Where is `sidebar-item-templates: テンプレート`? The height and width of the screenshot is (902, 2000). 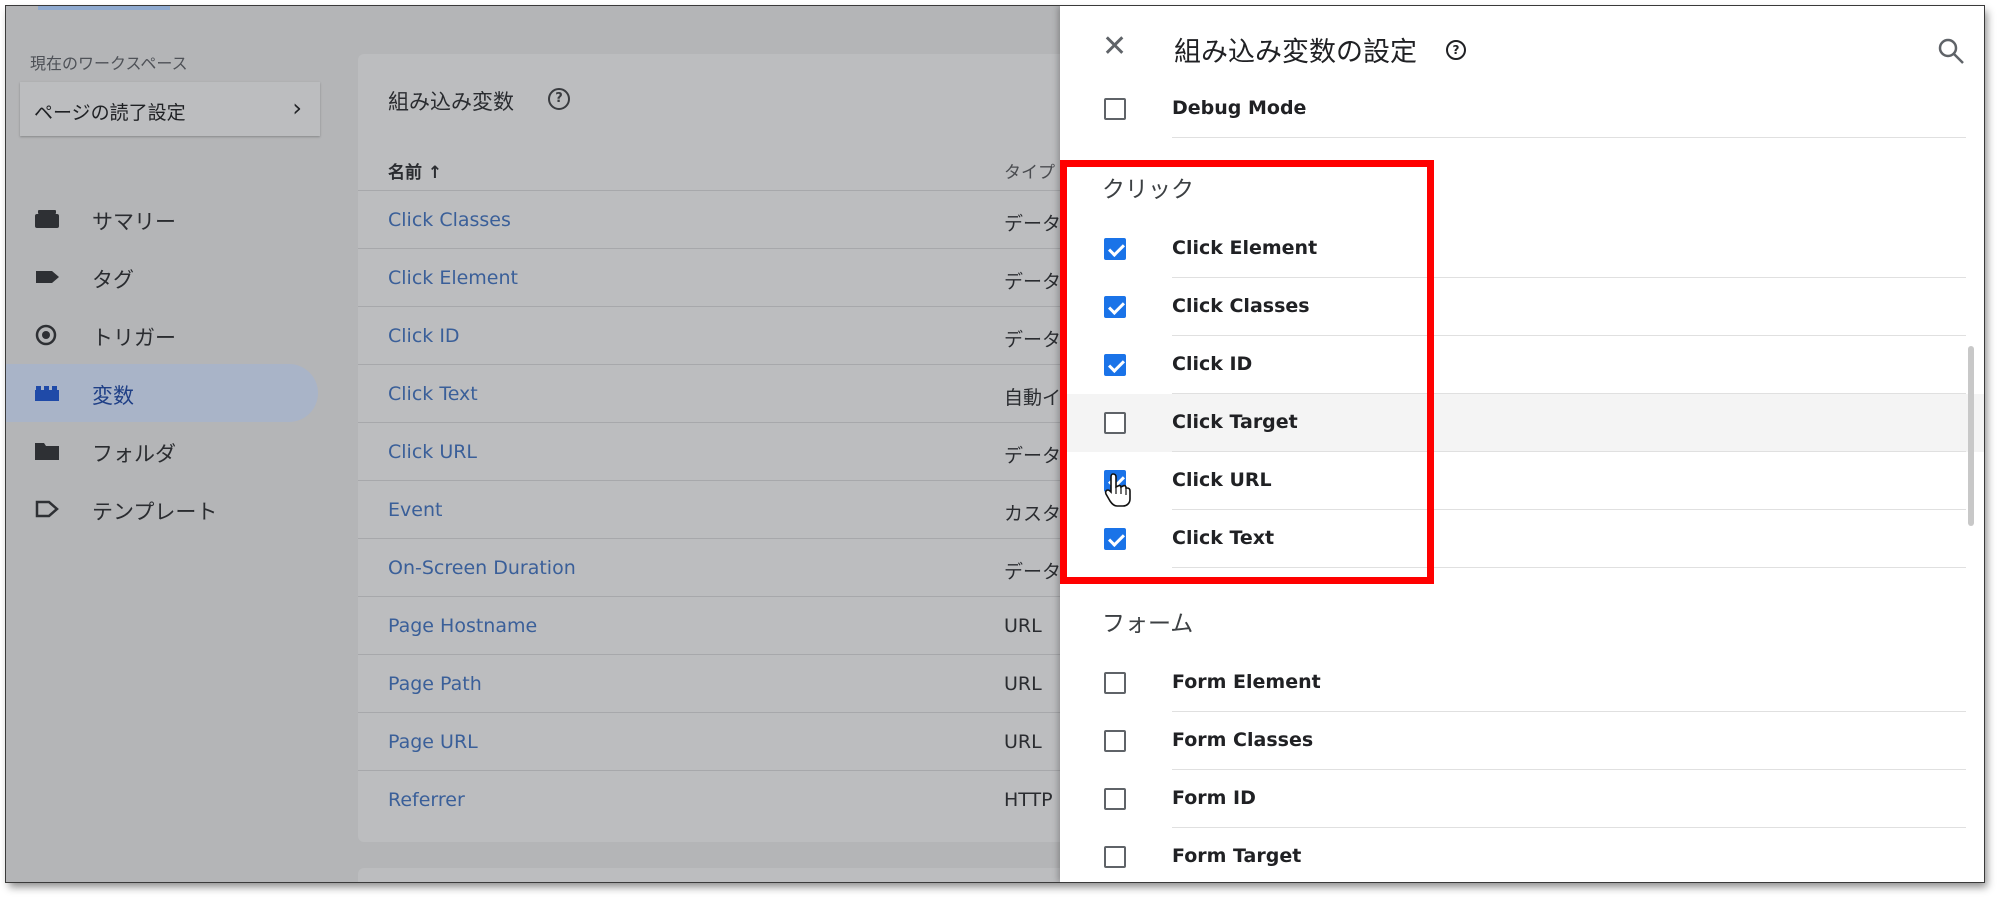 sidebar-item-templates: テンプレート is located at coordinates (162, 509).